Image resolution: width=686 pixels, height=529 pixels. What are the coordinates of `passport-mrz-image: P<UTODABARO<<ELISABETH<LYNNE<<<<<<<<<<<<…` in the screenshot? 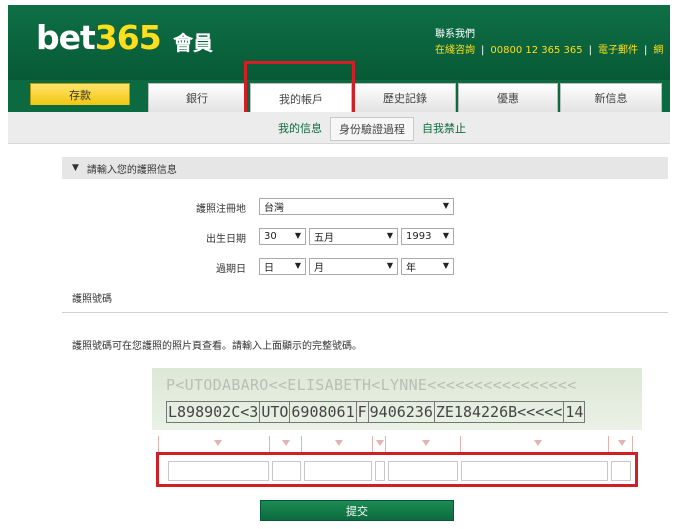 It's located at (397, 399).